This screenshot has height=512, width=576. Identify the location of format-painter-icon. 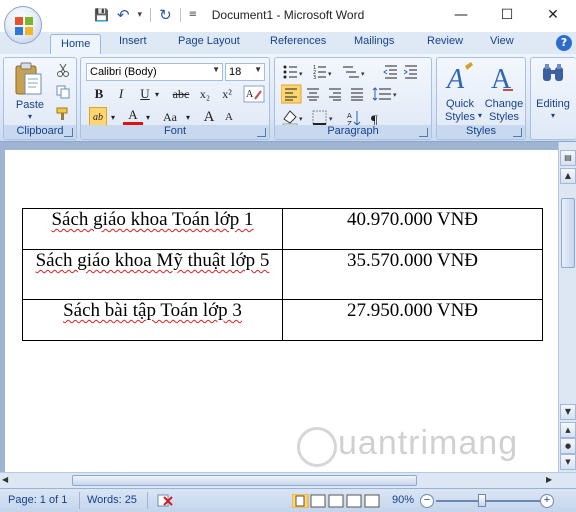
(64, 114).